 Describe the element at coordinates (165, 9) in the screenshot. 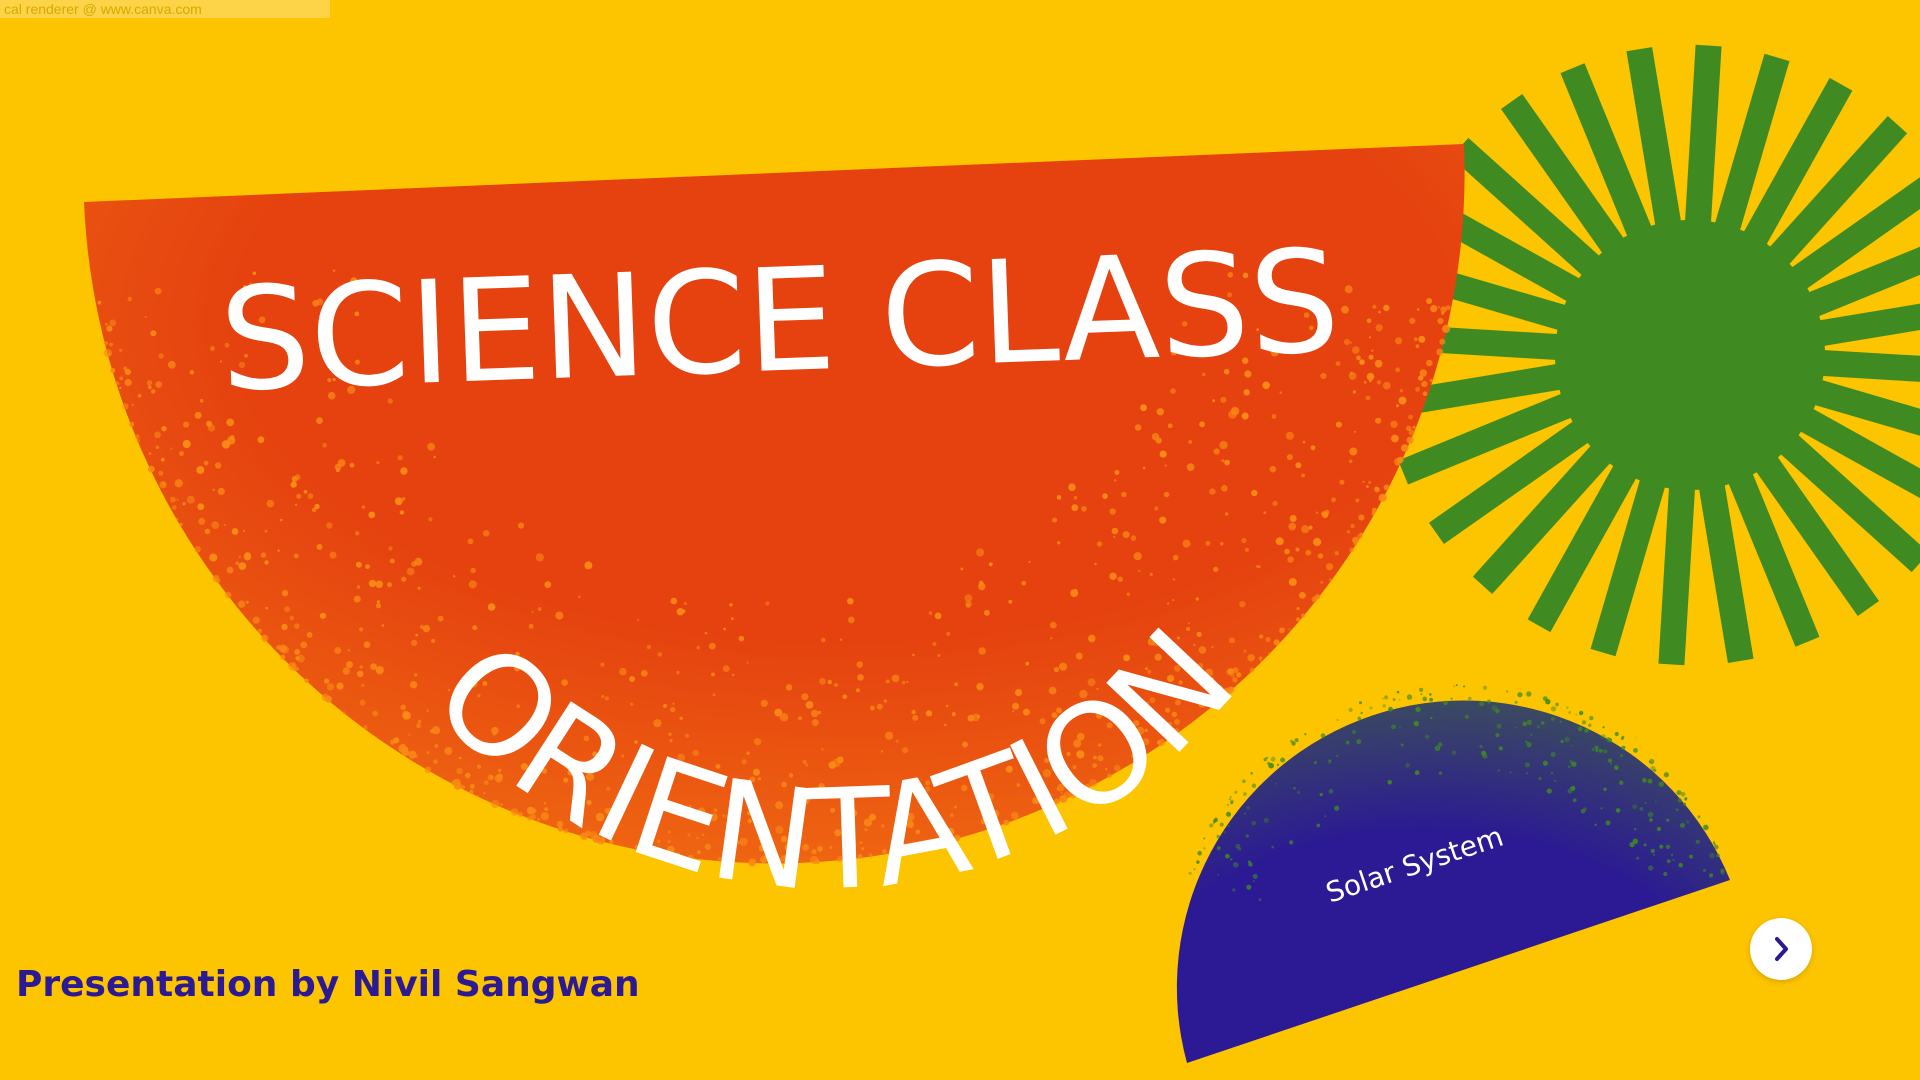

I see `renderer-watermark: cal renderer @ www.canva.com` at that location.